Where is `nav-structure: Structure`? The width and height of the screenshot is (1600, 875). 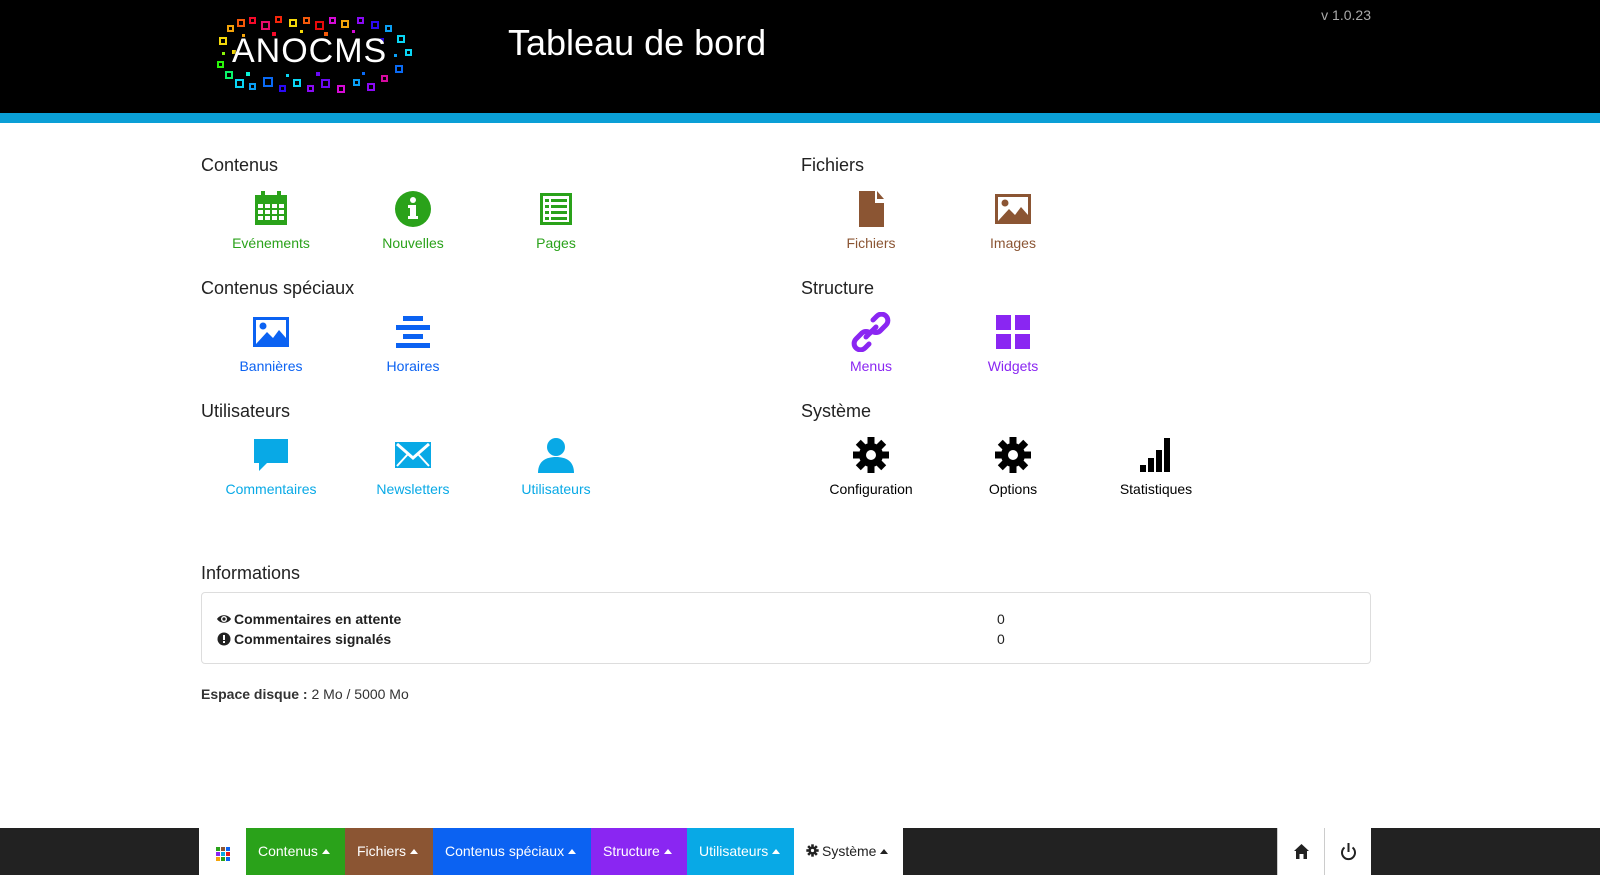 nav-structure: Structure is located at coordinates (639, 851).